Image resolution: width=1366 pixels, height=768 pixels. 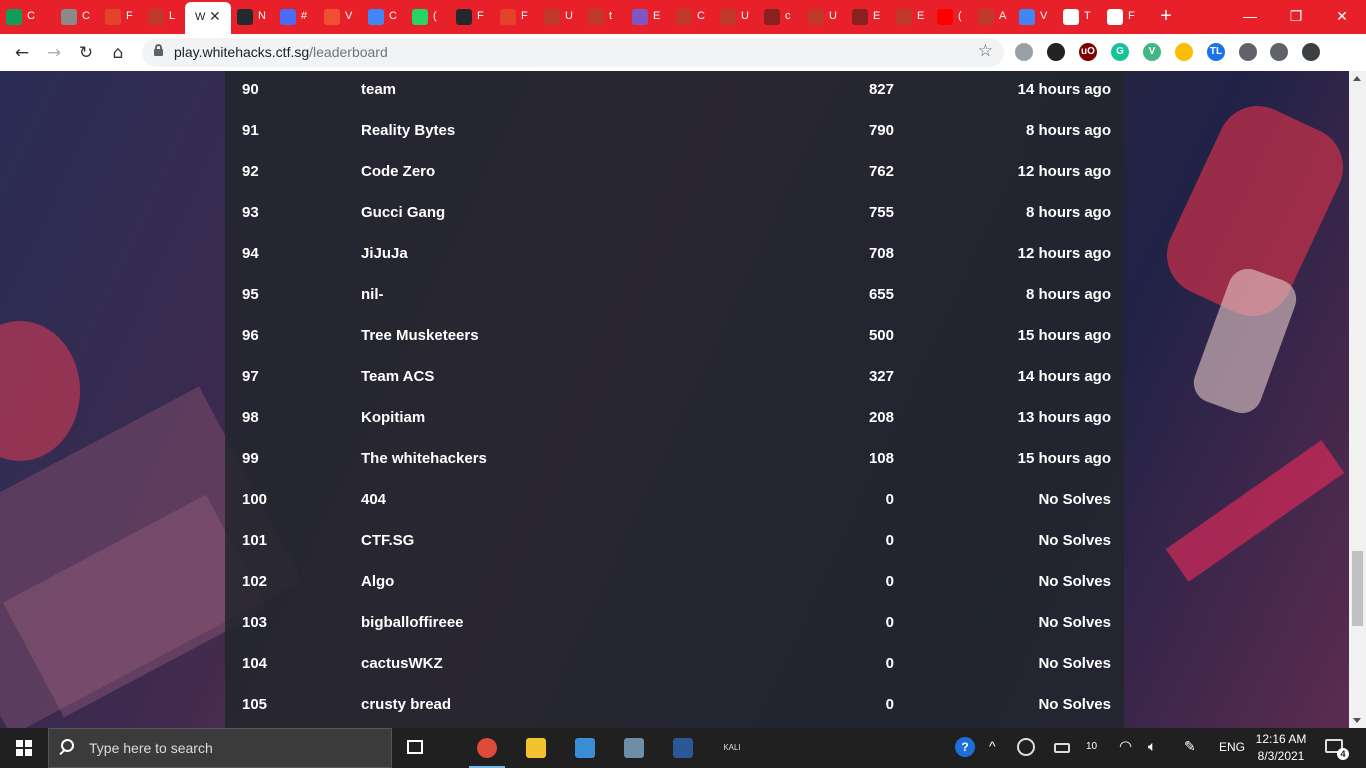 I want to click on status-icon: 10, so click(x=1091, y=746).